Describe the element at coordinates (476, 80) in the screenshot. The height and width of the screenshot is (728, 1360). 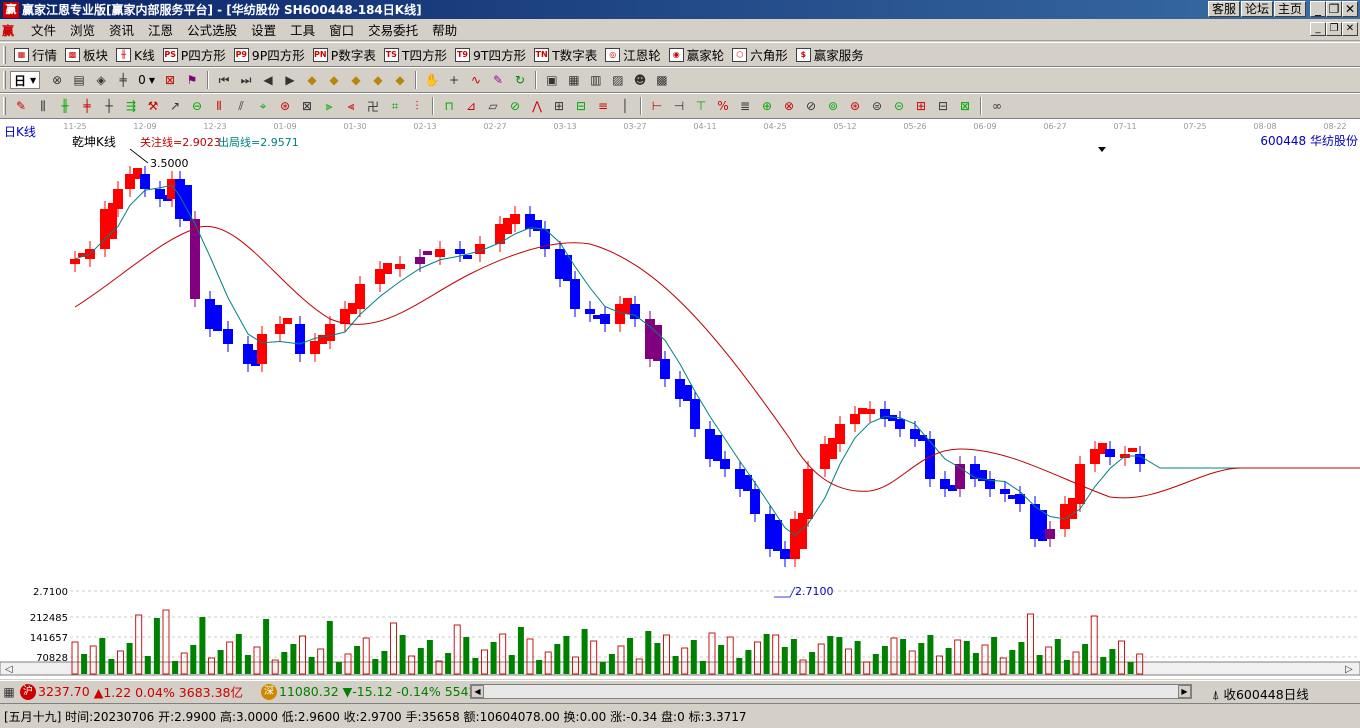
I see `trend-icon: ∿` at that location.